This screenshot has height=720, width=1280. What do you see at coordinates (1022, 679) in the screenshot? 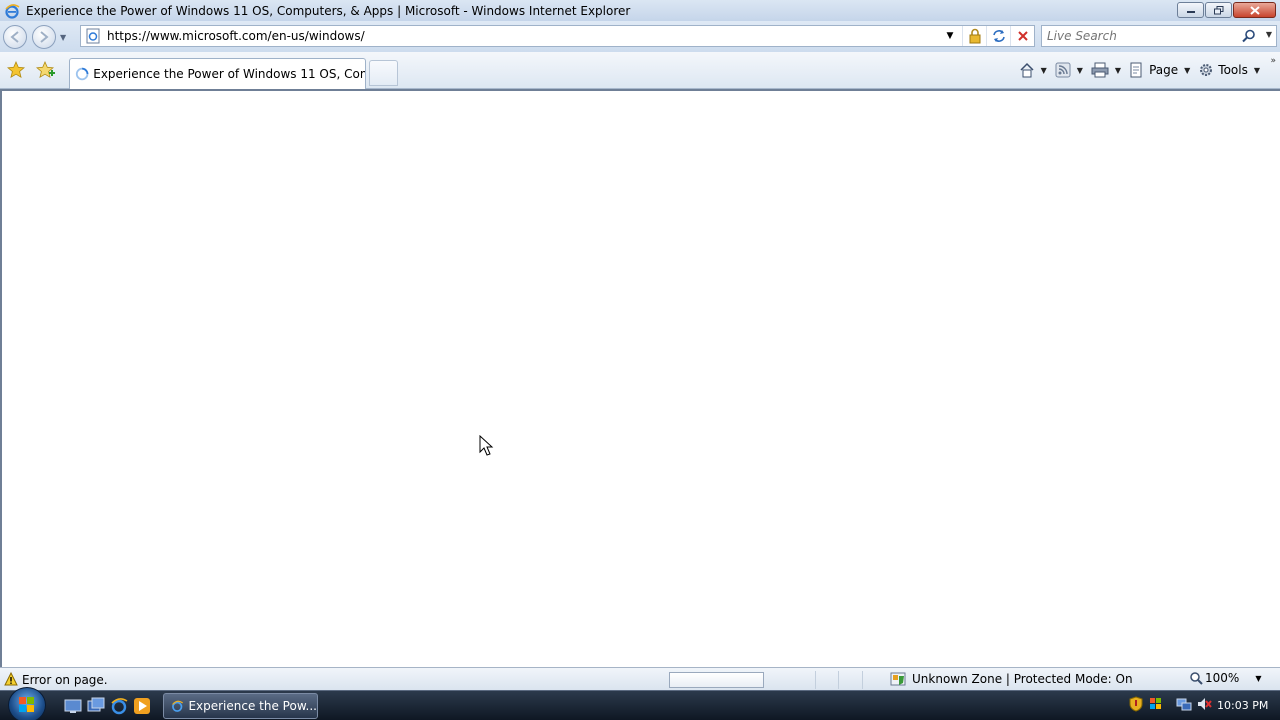
I see `zone-label: Unknown Zone | Protected Mode: On` at bounding box center [1022, 679].